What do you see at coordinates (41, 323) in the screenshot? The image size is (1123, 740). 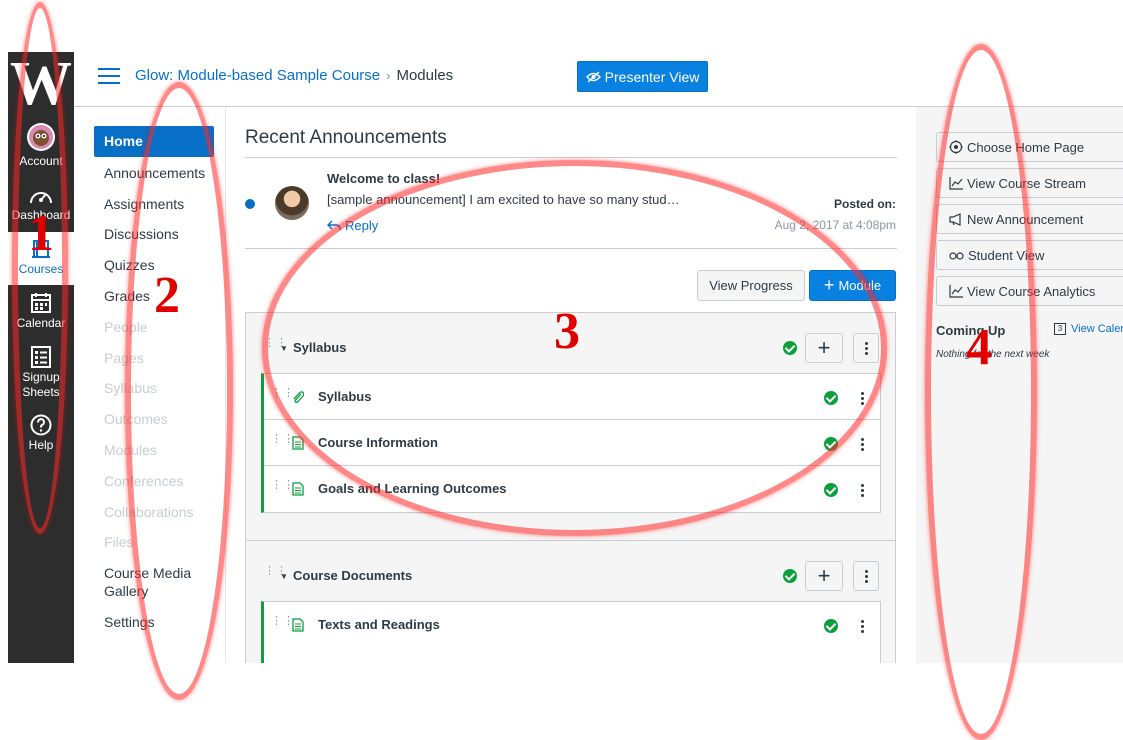 I see `global-nav-calendar-label: Calendar` at bounding box center [41, 323].